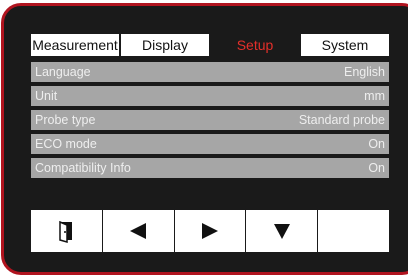  I want to click on tab-system: System, so click(345, 45).